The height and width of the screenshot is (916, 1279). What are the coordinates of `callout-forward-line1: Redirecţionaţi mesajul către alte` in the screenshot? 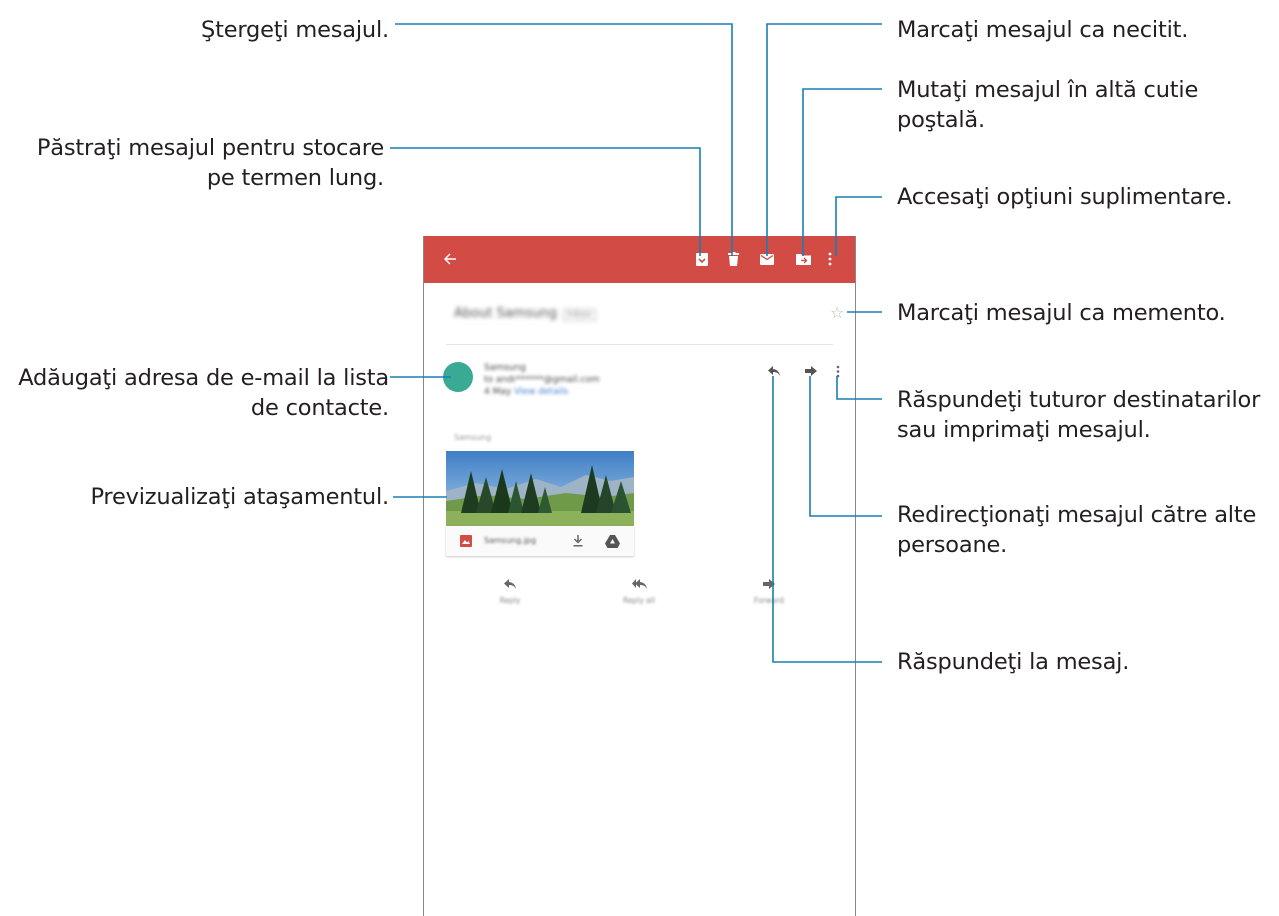 It's located at (1077, 515).